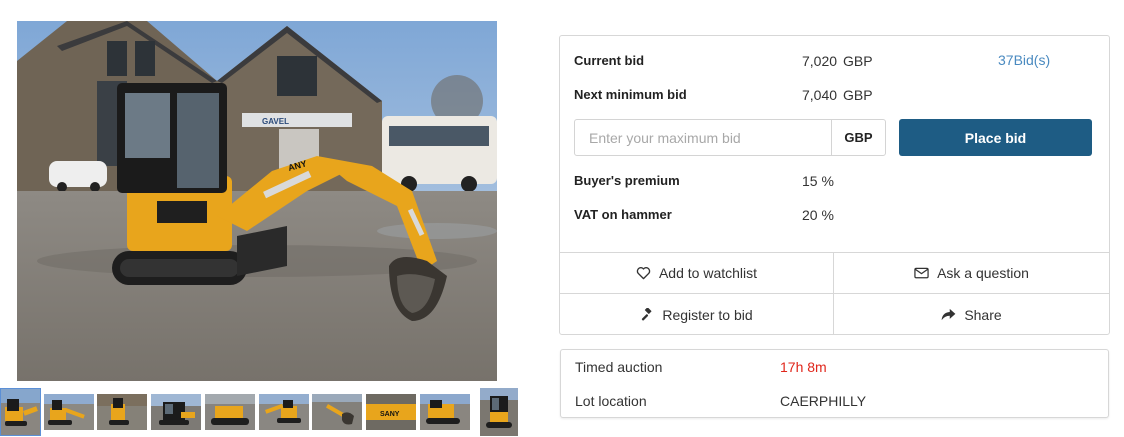  Describe the element at coordinates (1024, 60) in the screenshot. I see `bid-count-link: 37Bid(s)` at that location.